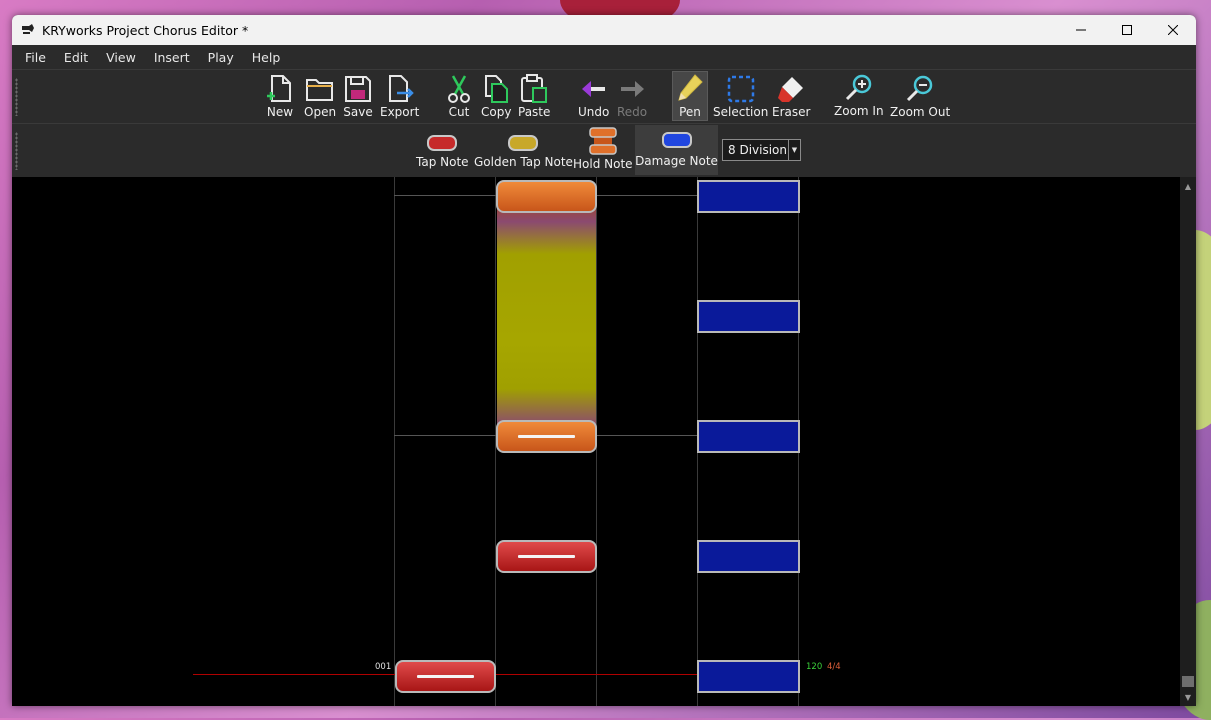 This screenshot has width=1211, height=720. I want to click on open-button: Open, so click(320, 96).